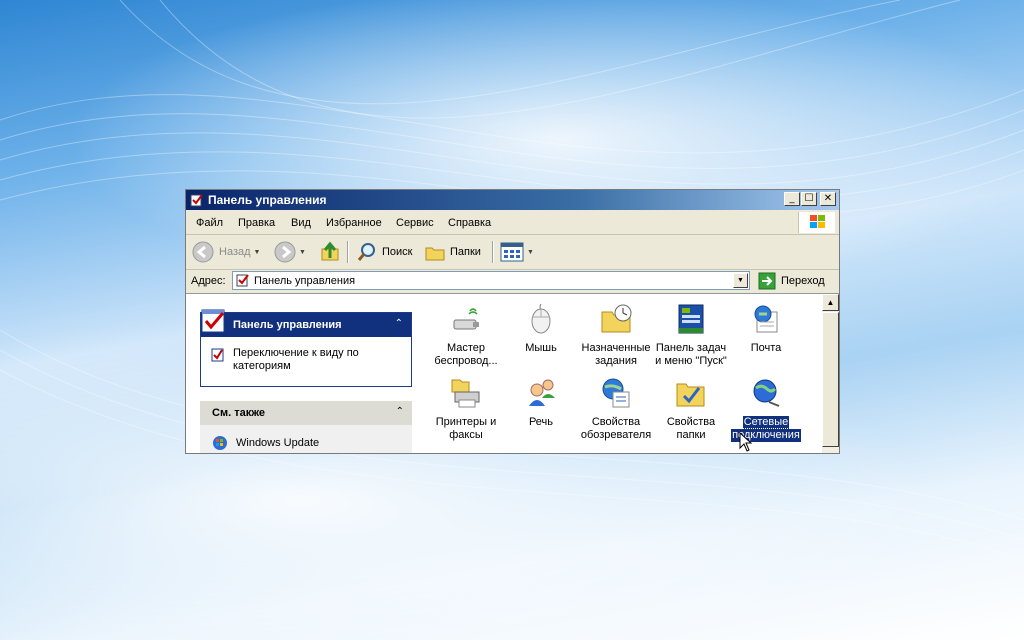 The width and height of the screenshot is (1024, 640). I want to click on item-label-line1: Речь, so click(541, 422).